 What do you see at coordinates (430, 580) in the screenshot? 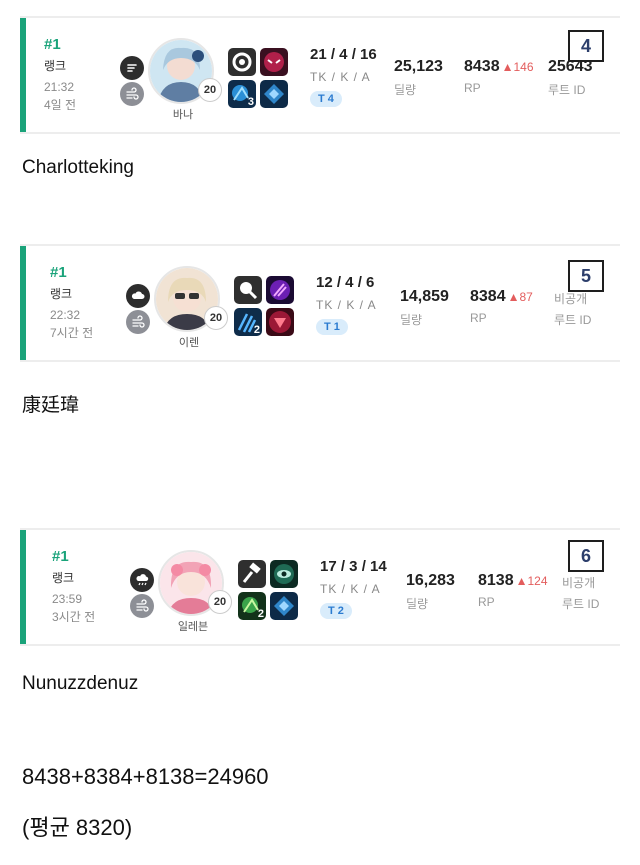
I see `damage-value: 16,283` at bounding box center [430, 580].